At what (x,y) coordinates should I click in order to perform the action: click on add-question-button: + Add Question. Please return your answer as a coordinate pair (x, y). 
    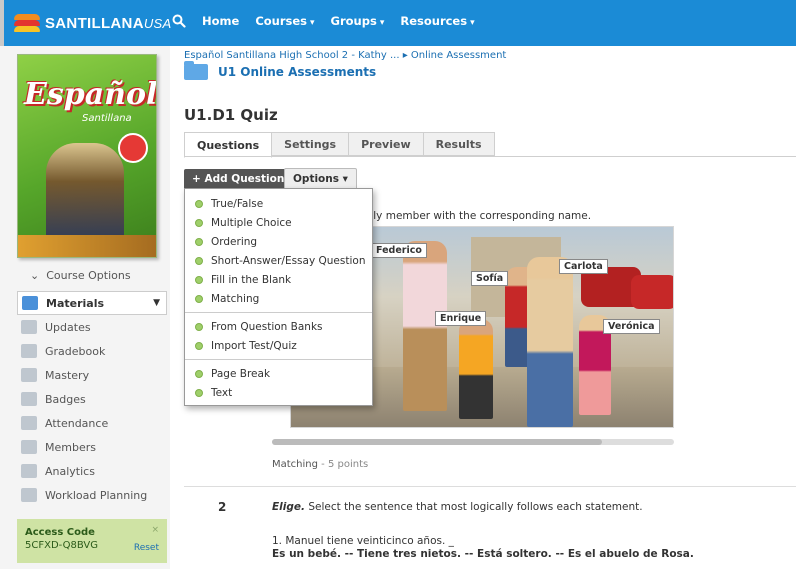
    Looking at the image, I should click on (238, 179).